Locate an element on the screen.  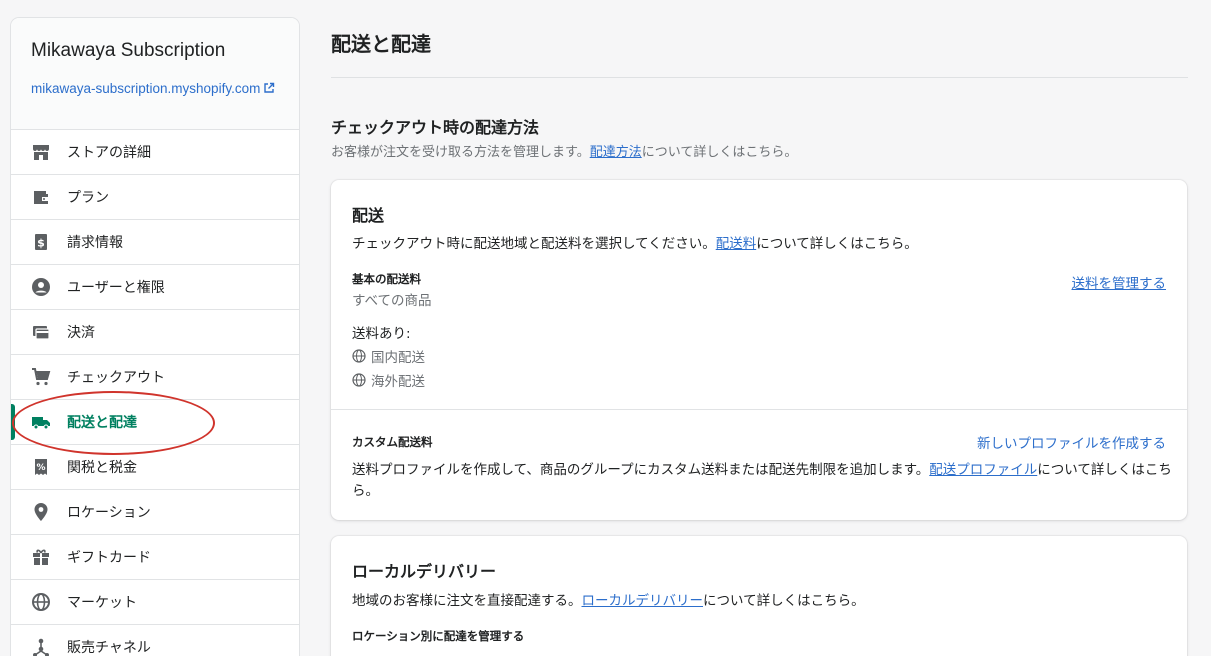
local-delivery-desc: 地域のお客様に注文を直接配達する。ローカルデリバリーについて詳しくはこちら。 is located at coordinates (608, 599).